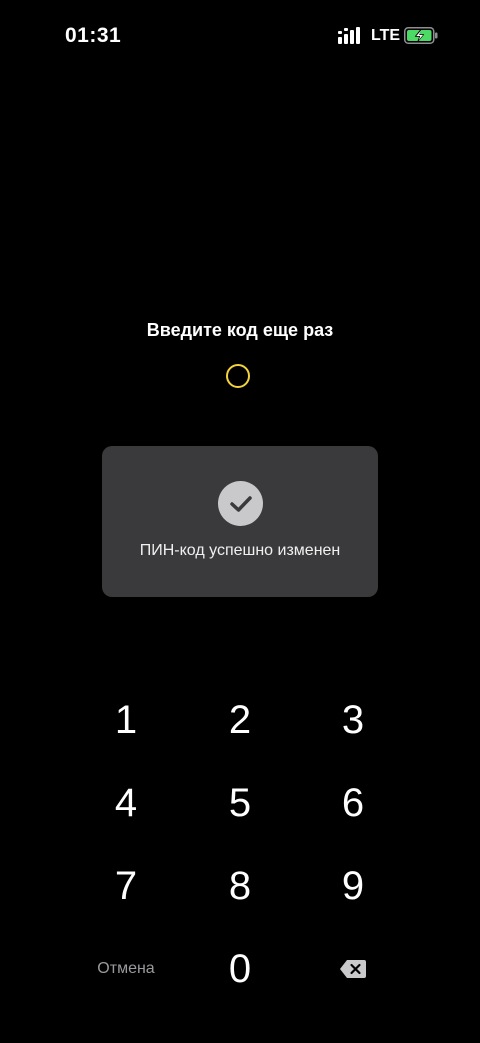  Describe the element at coordinates (240, 35) in the screenshot. I see `status-bar: 01:31 LTE` at that location.